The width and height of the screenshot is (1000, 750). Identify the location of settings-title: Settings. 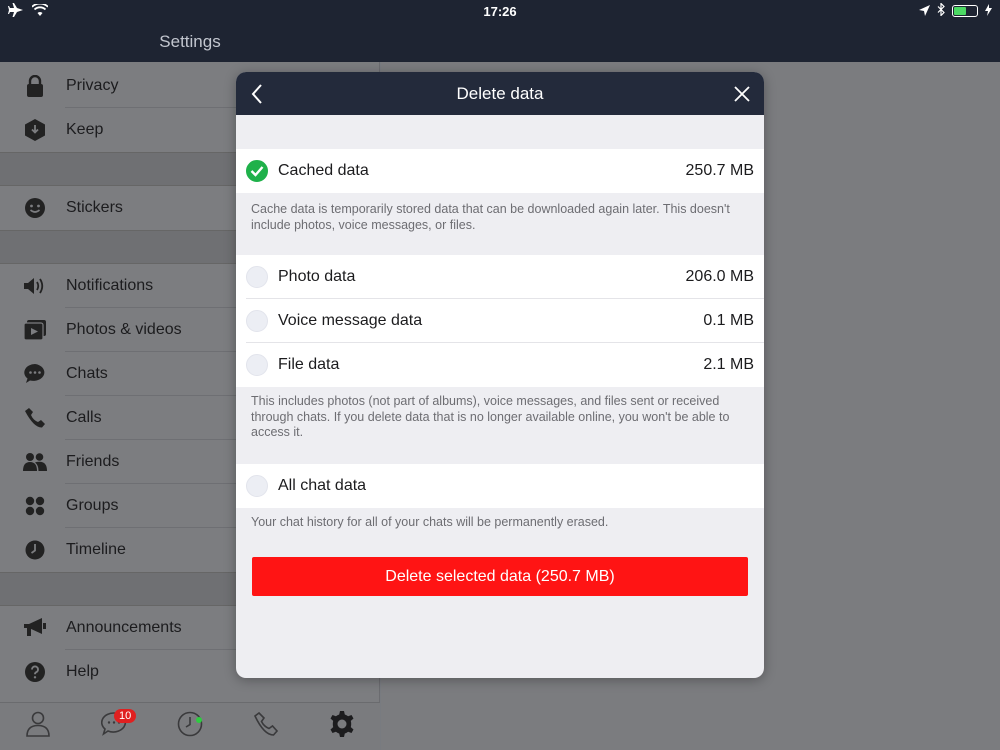
(190, 41).